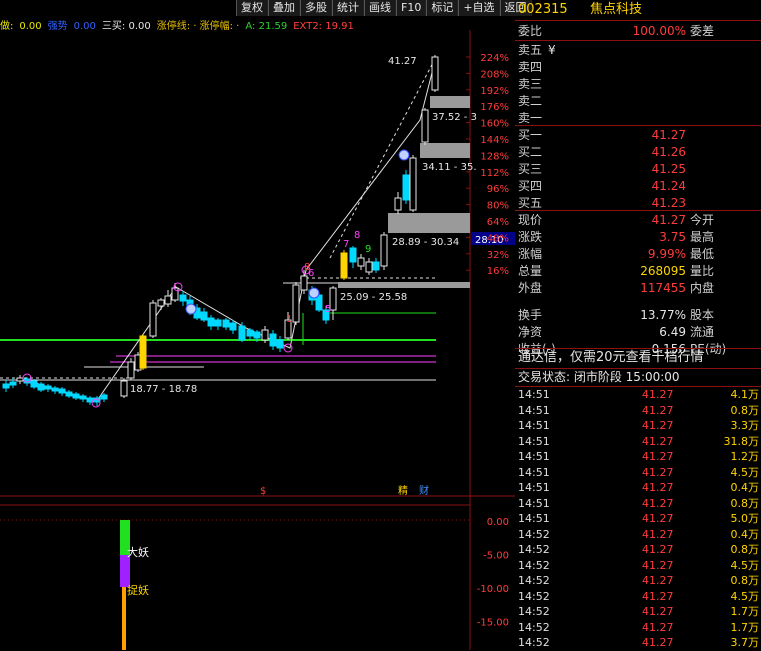 The width and height of the screenshot is (761, 651). I want to click on tick-volume: 31.8万, so click(741, 441).